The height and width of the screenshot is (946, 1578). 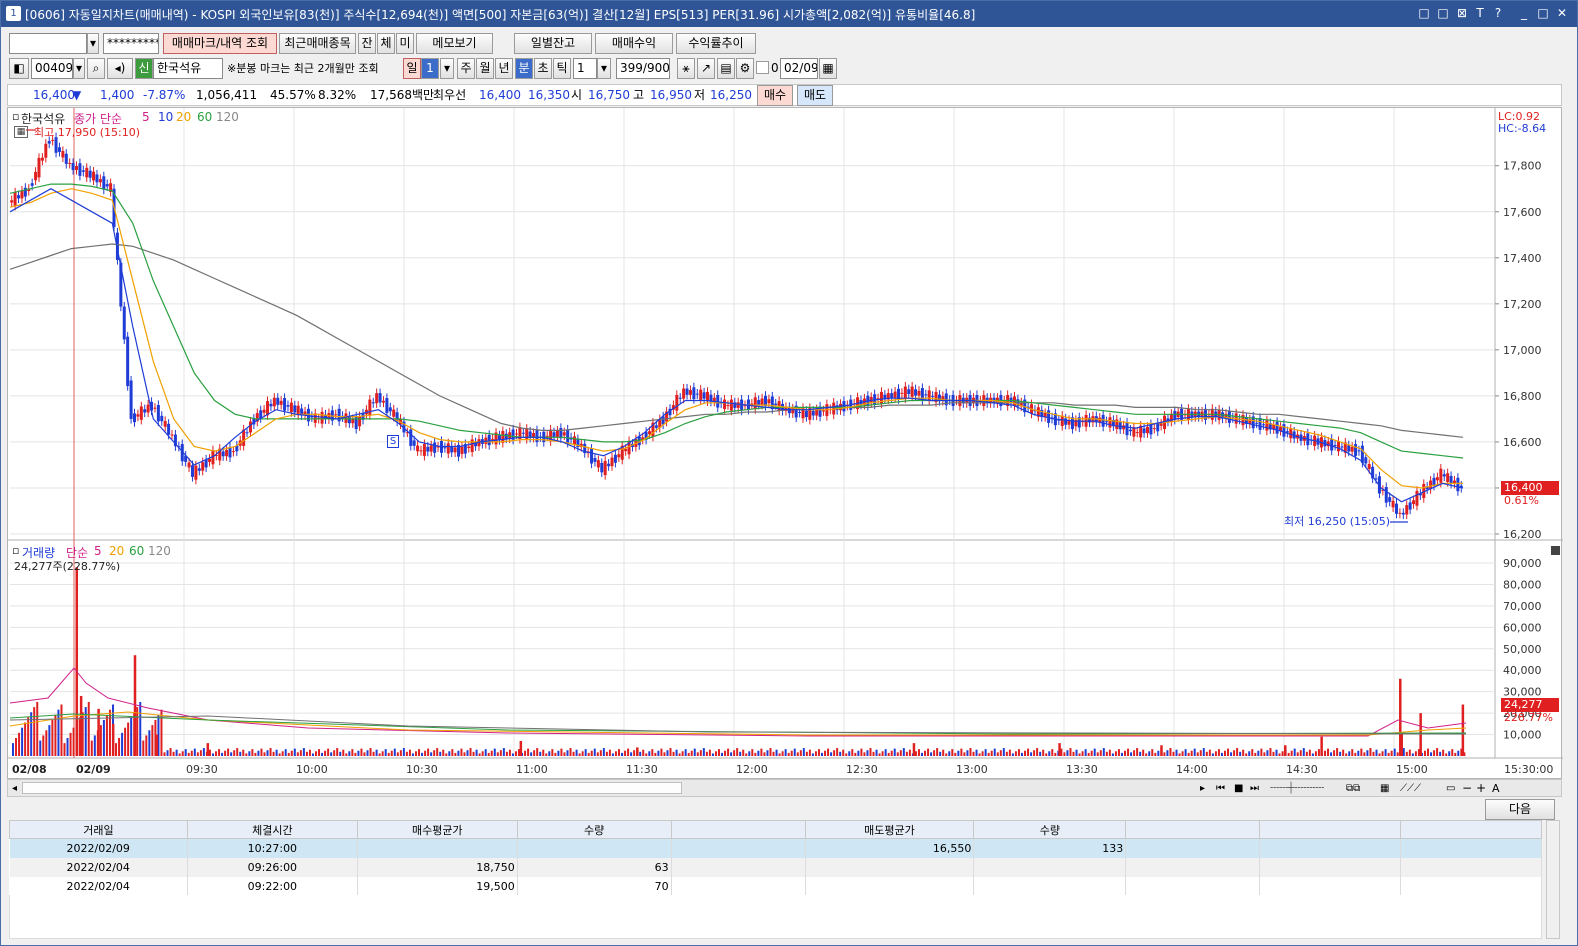 What do you see at coordinates (1297, 788) in the screenshot?
I see `zoom-slider: ╌╌╌┼╌╌╌╌╌` at bounding box center [1297, 788].